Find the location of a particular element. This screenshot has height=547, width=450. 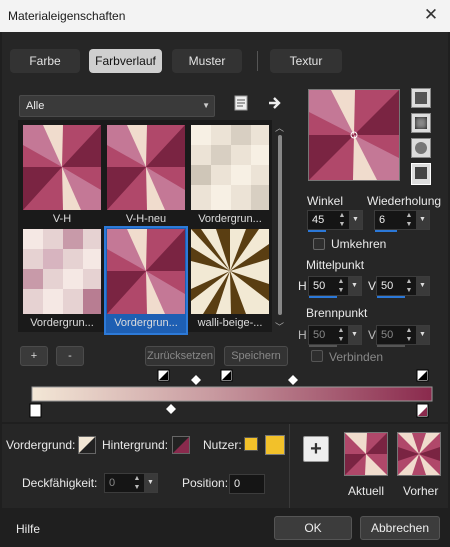

gradient-item: V-H-neu is located at coordinates (146, 176).